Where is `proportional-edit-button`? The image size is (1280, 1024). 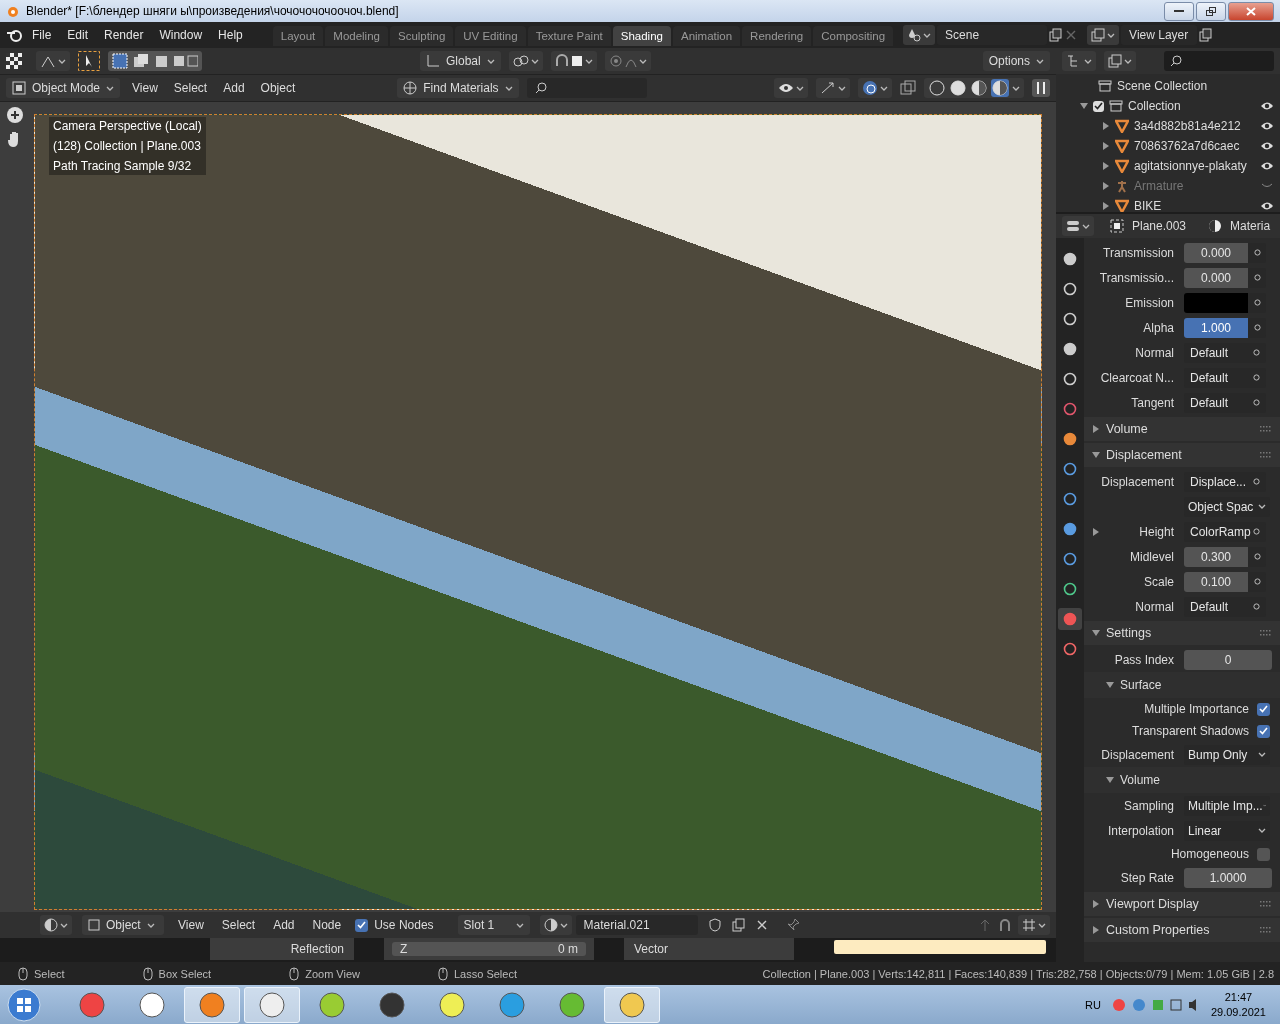 proportional-edit-button is located at coordinates (627, 61).